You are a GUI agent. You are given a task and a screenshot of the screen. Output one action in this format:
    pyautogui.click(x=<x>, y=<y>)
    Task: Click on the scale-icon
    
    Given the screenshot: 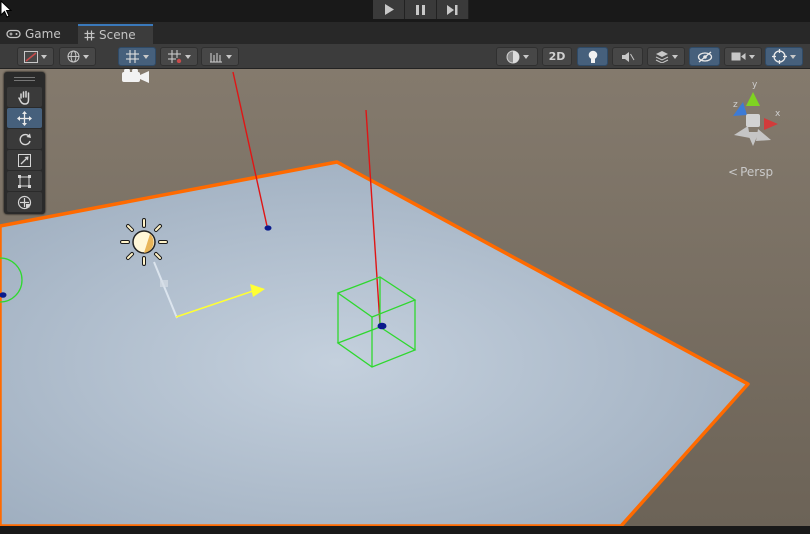 What is the action you would take?
    pyautogui.click(x=24, y=160)
    